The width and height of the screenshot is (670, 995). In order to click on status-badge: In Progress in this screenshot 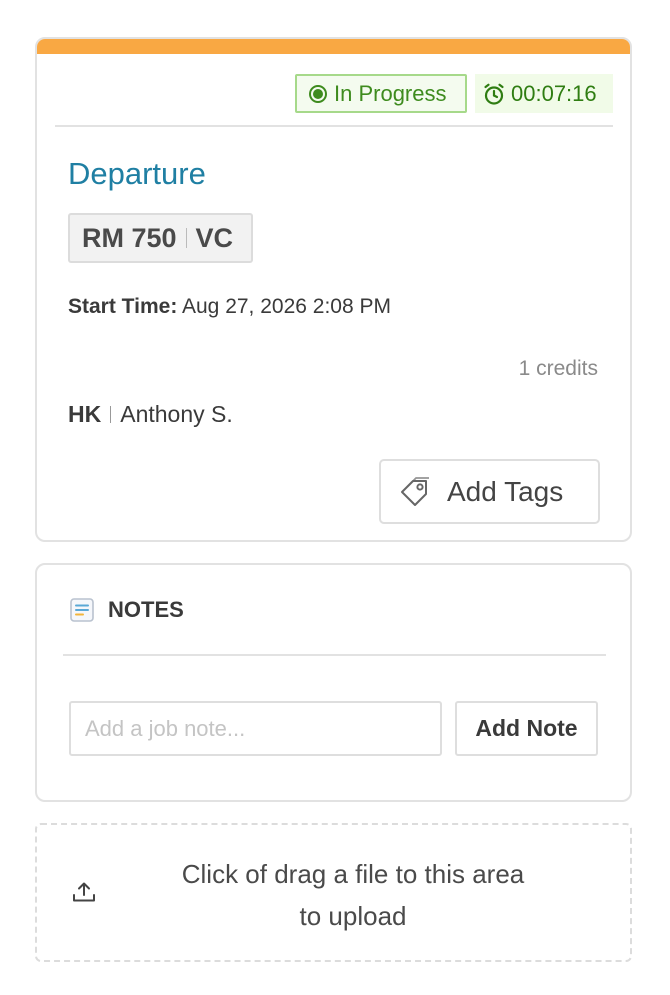, I will do `click(381, 93)`.